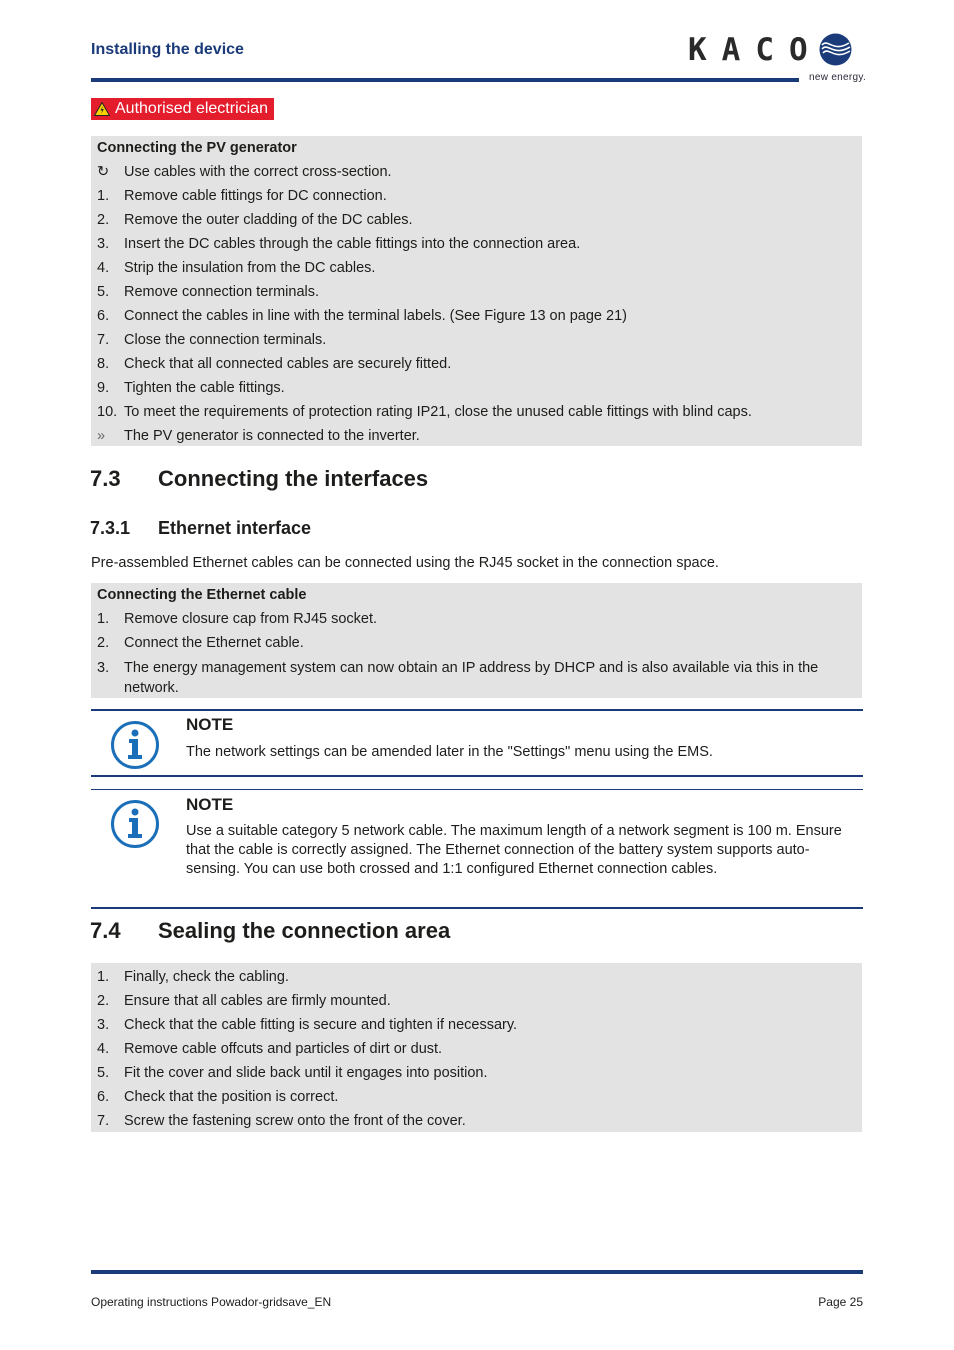  Describe the element at coordinates (191, 387) in the screenshot. I see `step-item: 9. Tighten the cable fittings.` at that location.